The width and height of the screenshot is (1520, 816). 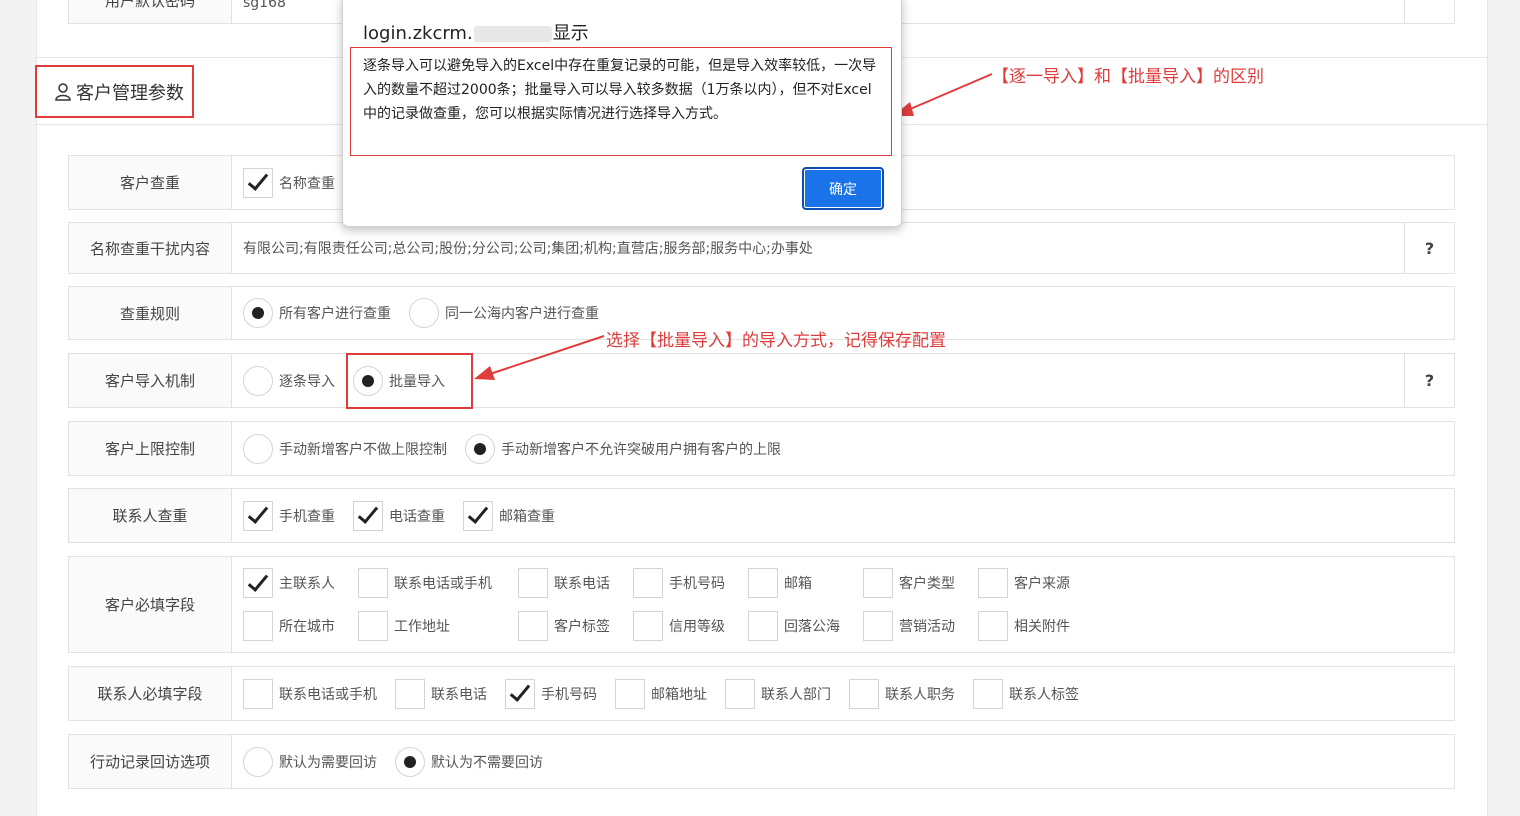 What do you see at coordinates (843, 188) in the screenshot?
I see `ok-button: 确定` at bounding box center [843, 188].